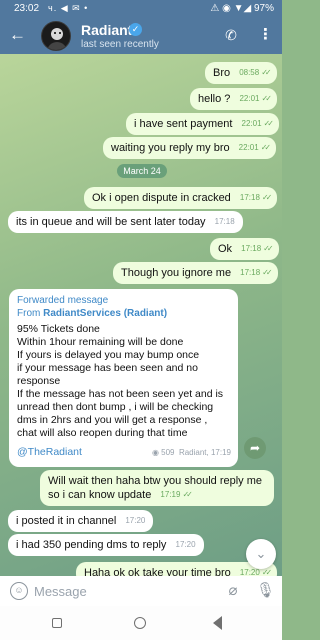  What do you see at coordinates (261, 554) in the screenshot?
I see `scroll-to-bottom-button: ⌄` at bounding box center [261, 554].